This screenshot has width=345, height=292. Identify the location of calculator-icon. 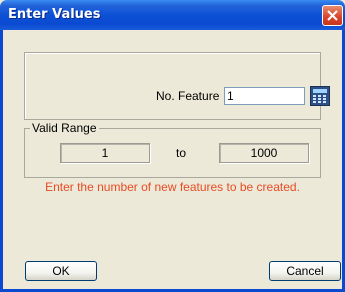
(320, 96).